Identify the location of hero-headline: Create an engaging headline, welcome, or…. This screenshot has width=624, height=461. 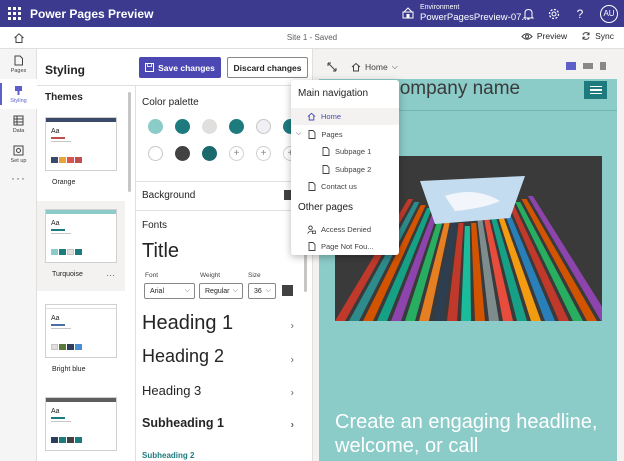
(470, 434).